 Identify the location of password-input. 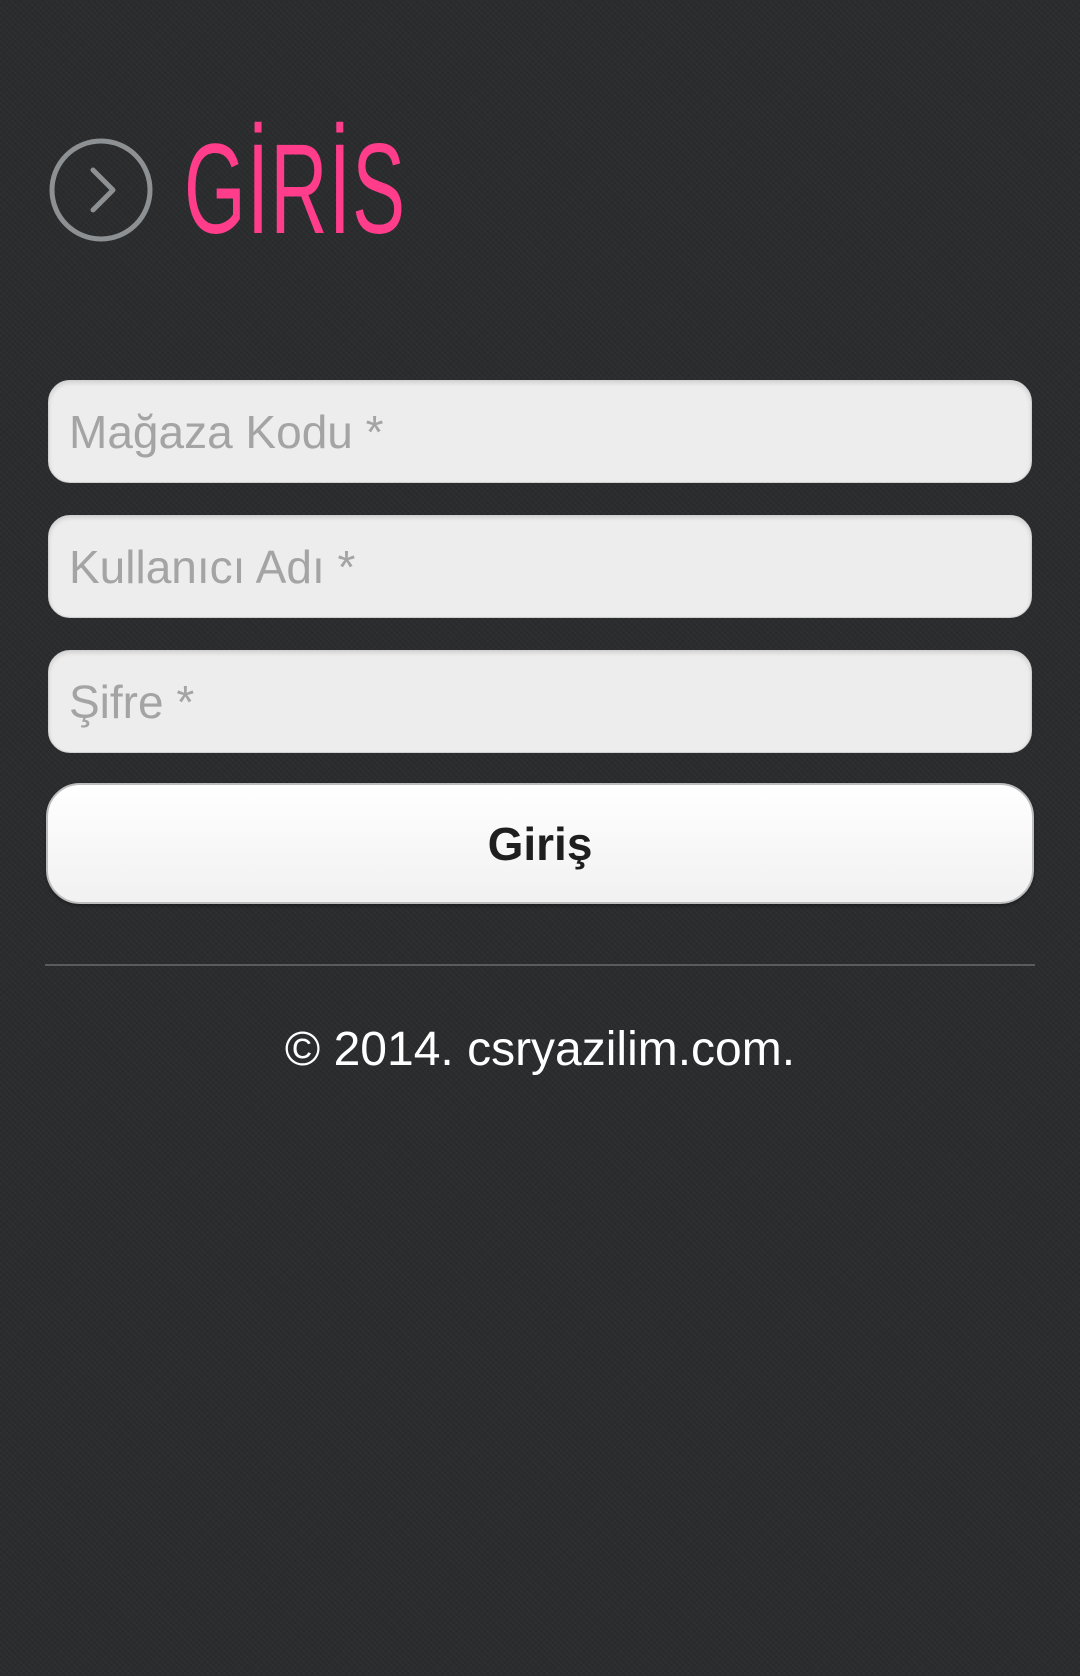
(540, 701).